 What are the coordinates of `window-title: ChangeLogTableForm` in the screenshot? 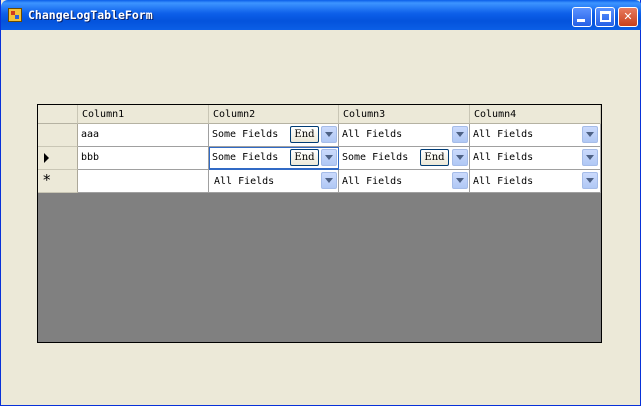 It's located at (90, 15).